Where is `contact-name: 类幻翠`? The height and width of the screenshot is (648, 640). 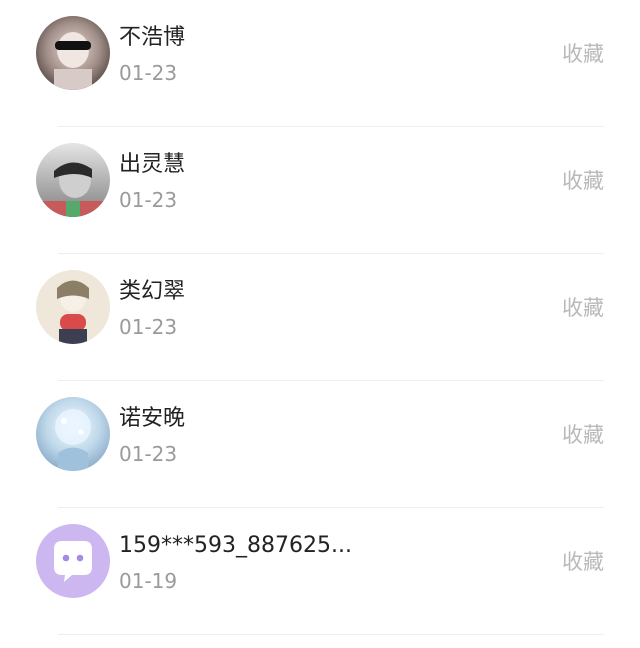
contact-name: 类幻翠 is located at coordinates (152, 291).